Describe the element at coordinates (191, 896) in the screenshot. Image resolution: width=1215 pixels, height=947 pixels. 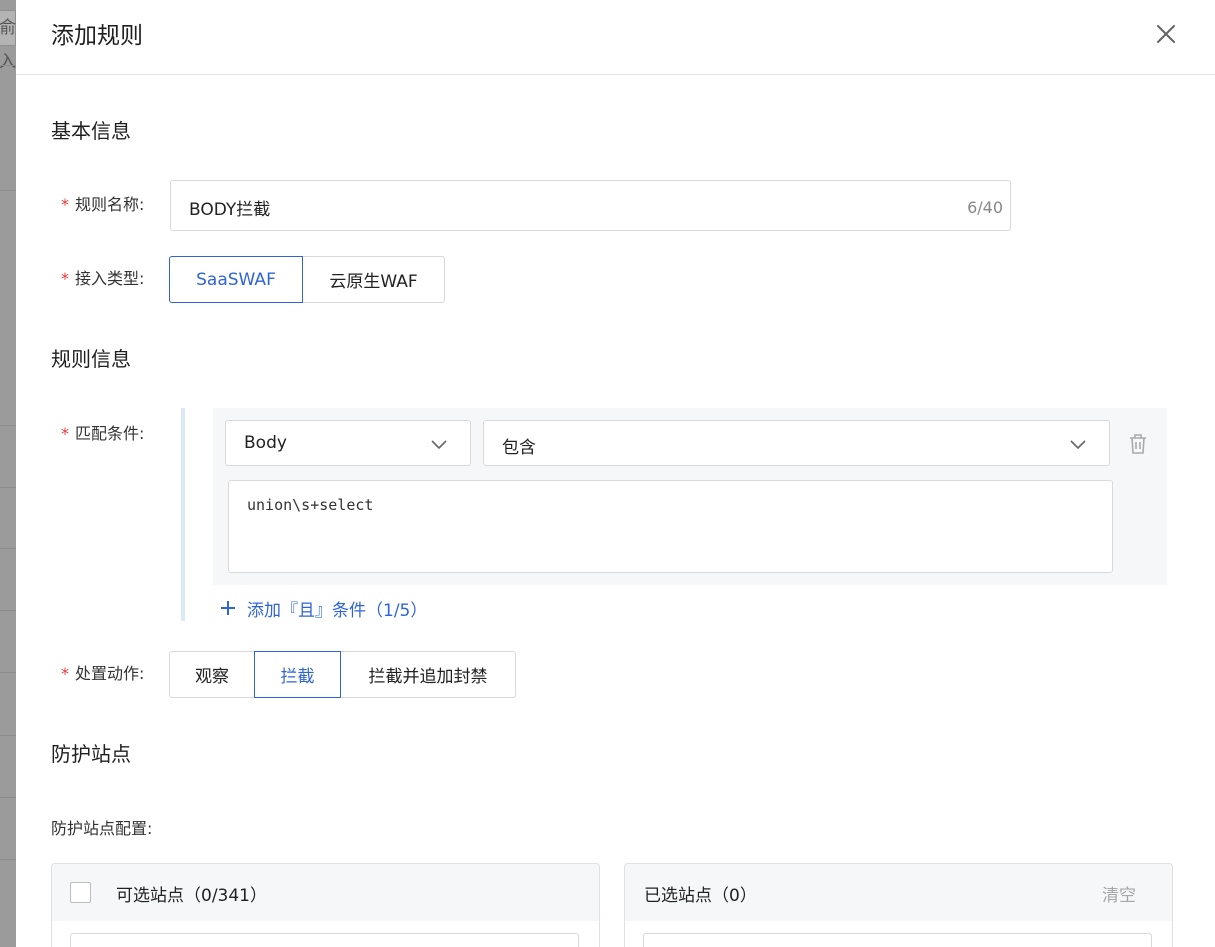
I see `available-sites-title: 可选站点（0/341）` at that location.